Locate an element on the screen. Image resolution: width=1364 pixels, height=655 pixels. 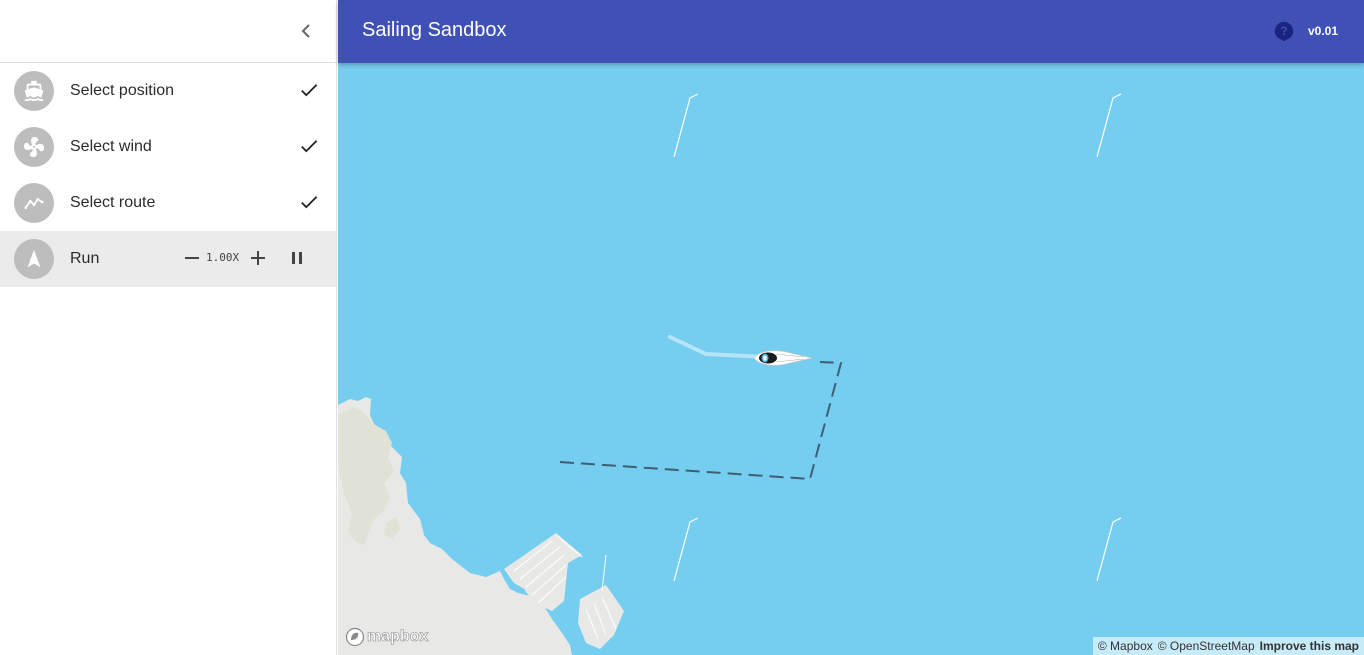
pause-icon is located at coordinates (297, 258).